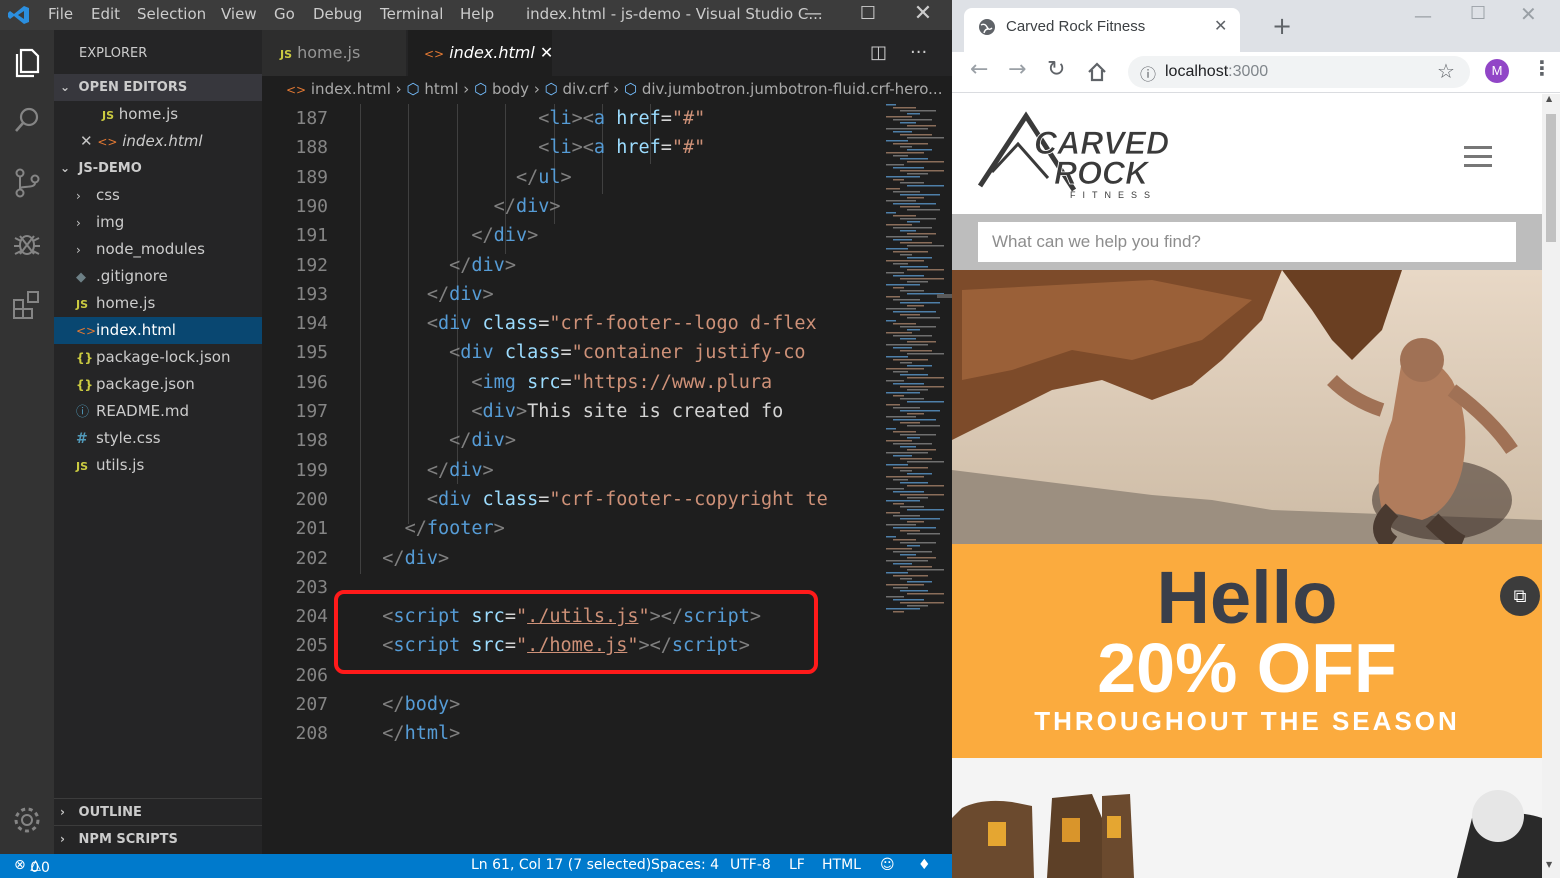 The image size is (1560, 878). What do you see at coordinates (1282, 26) in the screenshot?
I see `new-tab-icon: +` at bounding box center [1282, 26].